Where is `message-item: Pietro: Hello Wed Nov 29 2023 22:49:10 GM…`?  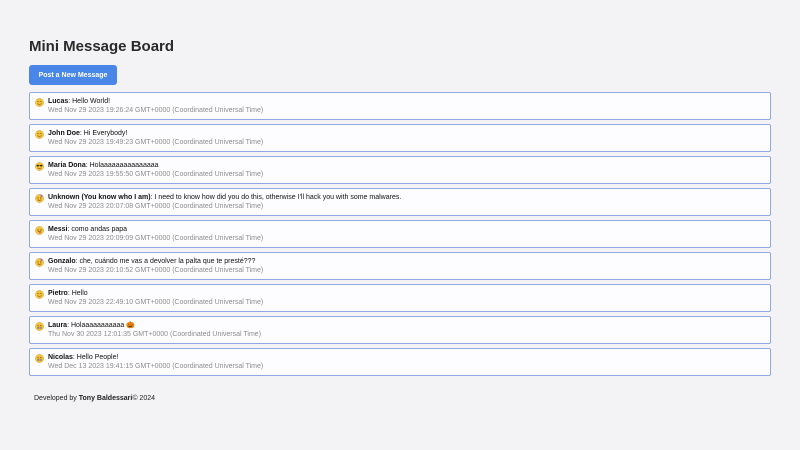 message-item: Pietro: Hello Wed Nov 29 2023 22:49:10 GM… is located at coordinates (400, 298).